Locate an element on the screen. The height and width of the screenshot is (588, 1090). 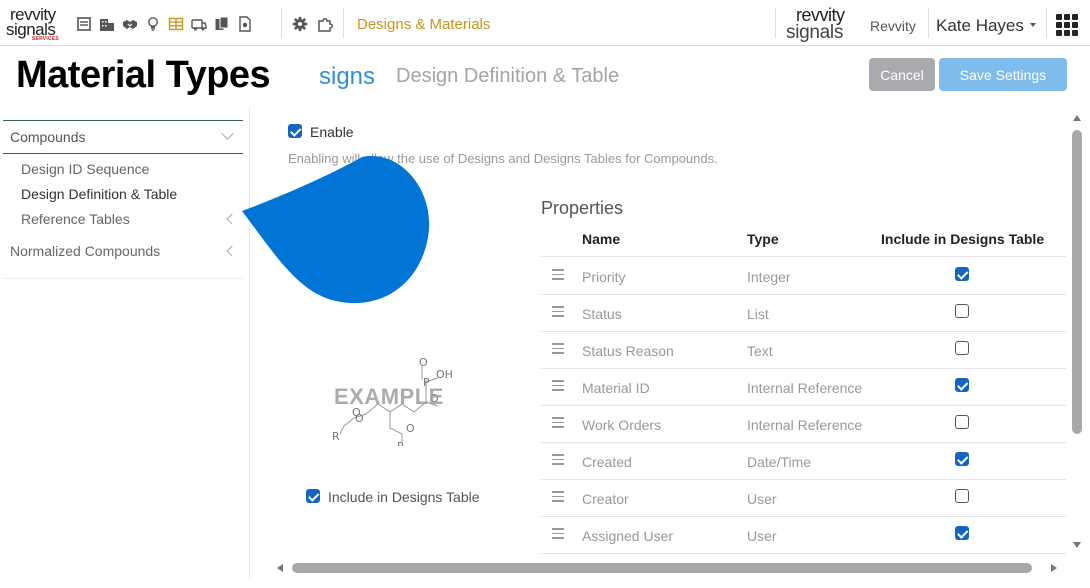
table-row: Work Orders Internal Reference is located at coordinates (803, 423).